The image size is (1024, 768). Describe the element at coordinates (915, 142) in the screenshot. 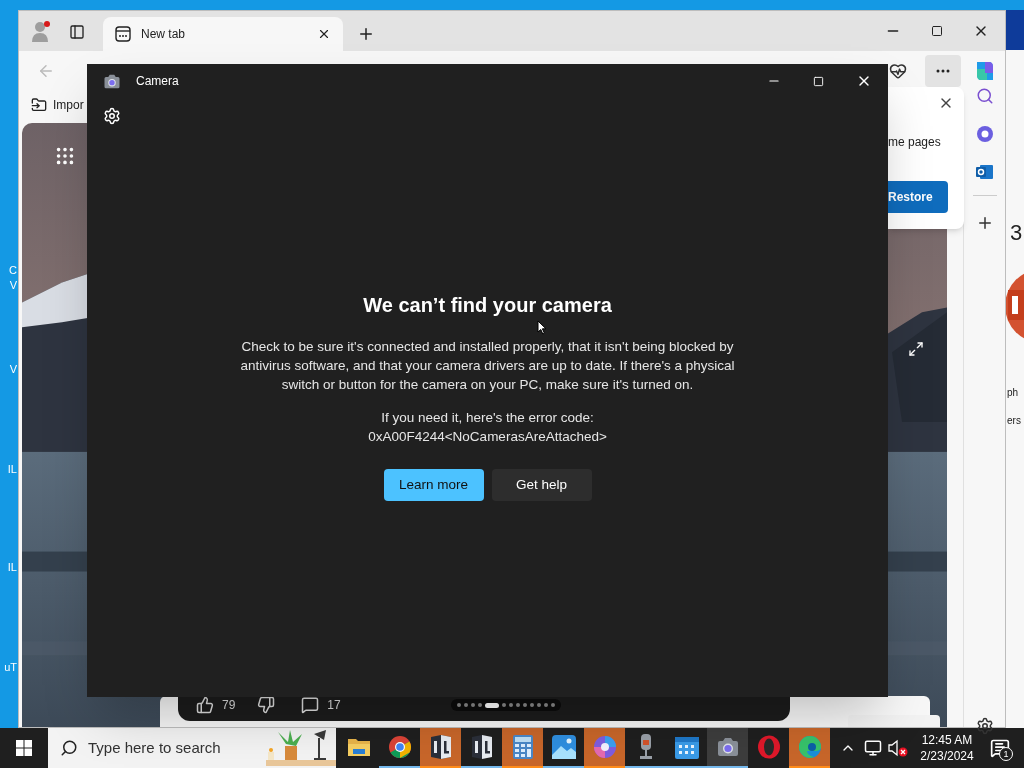

I see `popup-text: me pages` at that location.